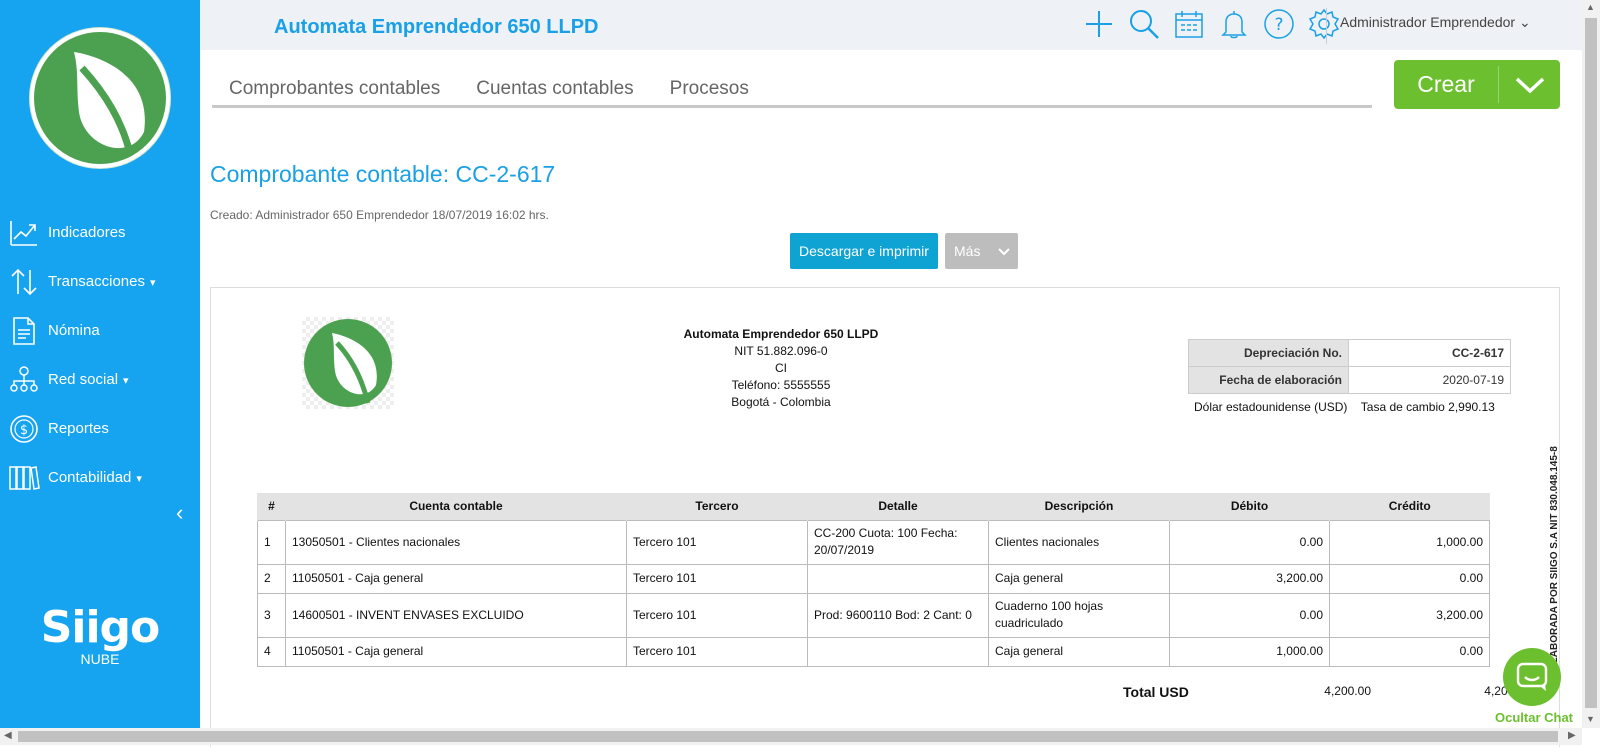 This screenshot has height=747, width=1600. Describe the element at coordinates (1409, 542) in the screenshot. I see `cell-credit: 1,000.00` at that location.